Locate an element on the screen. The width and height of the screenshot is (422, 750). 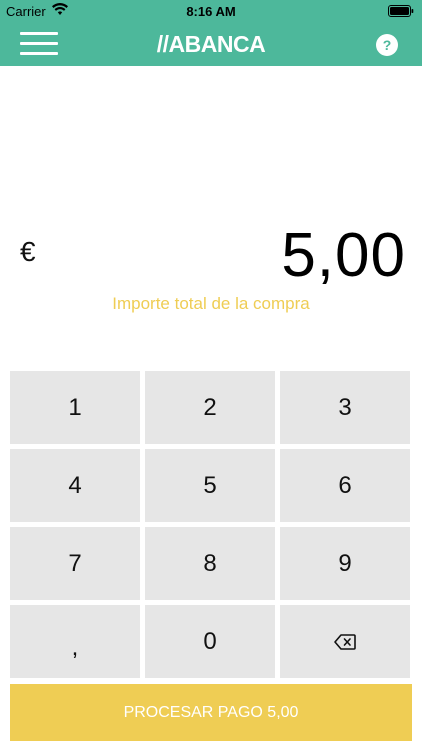
clock-time: 8:16 AM is located at coordinates (211, 11).